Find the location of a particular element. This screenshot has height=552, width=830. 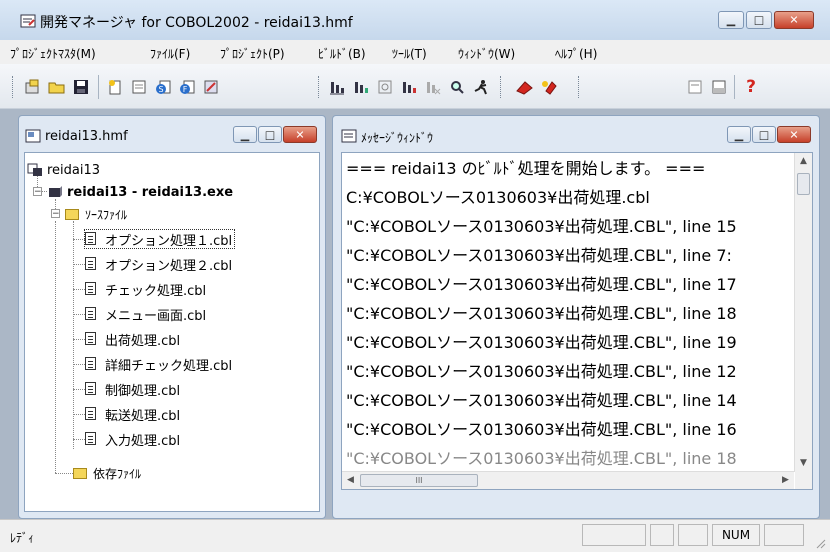

build-all-icon is located at coordinates (409, 87).